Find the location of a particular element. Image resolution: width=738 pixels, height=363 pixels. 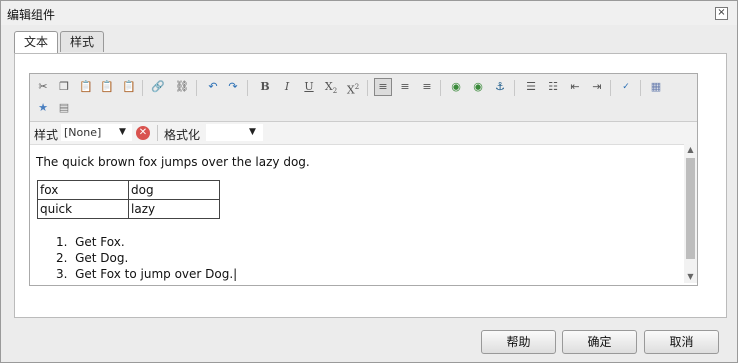

copy-icon: ❐ is located at coordinates (64, 87).